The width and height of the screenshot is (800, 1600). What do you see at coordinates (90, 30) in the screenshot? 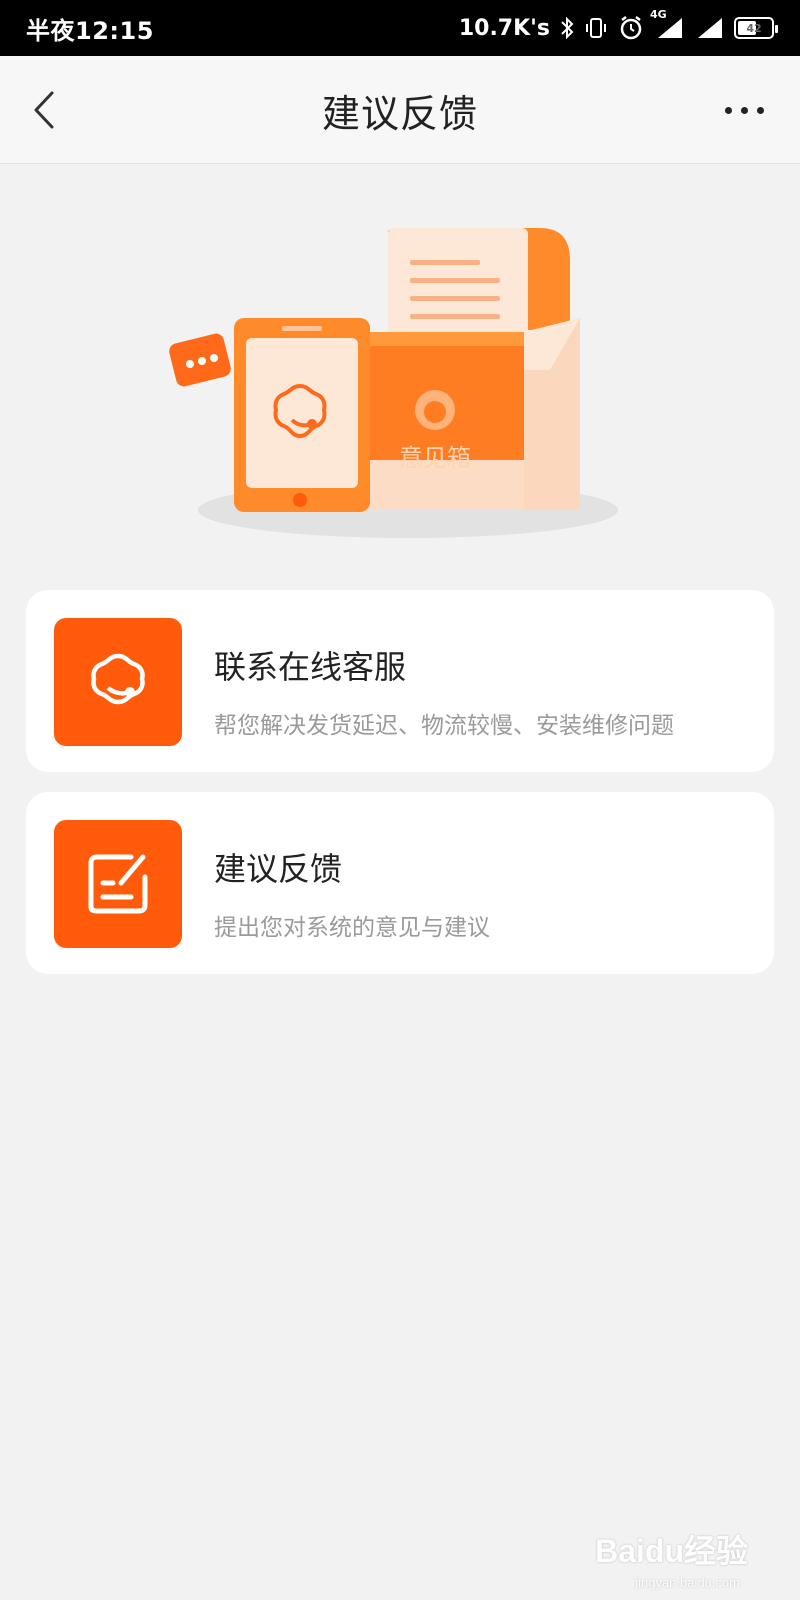
I see `status-time: 半夜12:15` at bounding box center [90, 30].